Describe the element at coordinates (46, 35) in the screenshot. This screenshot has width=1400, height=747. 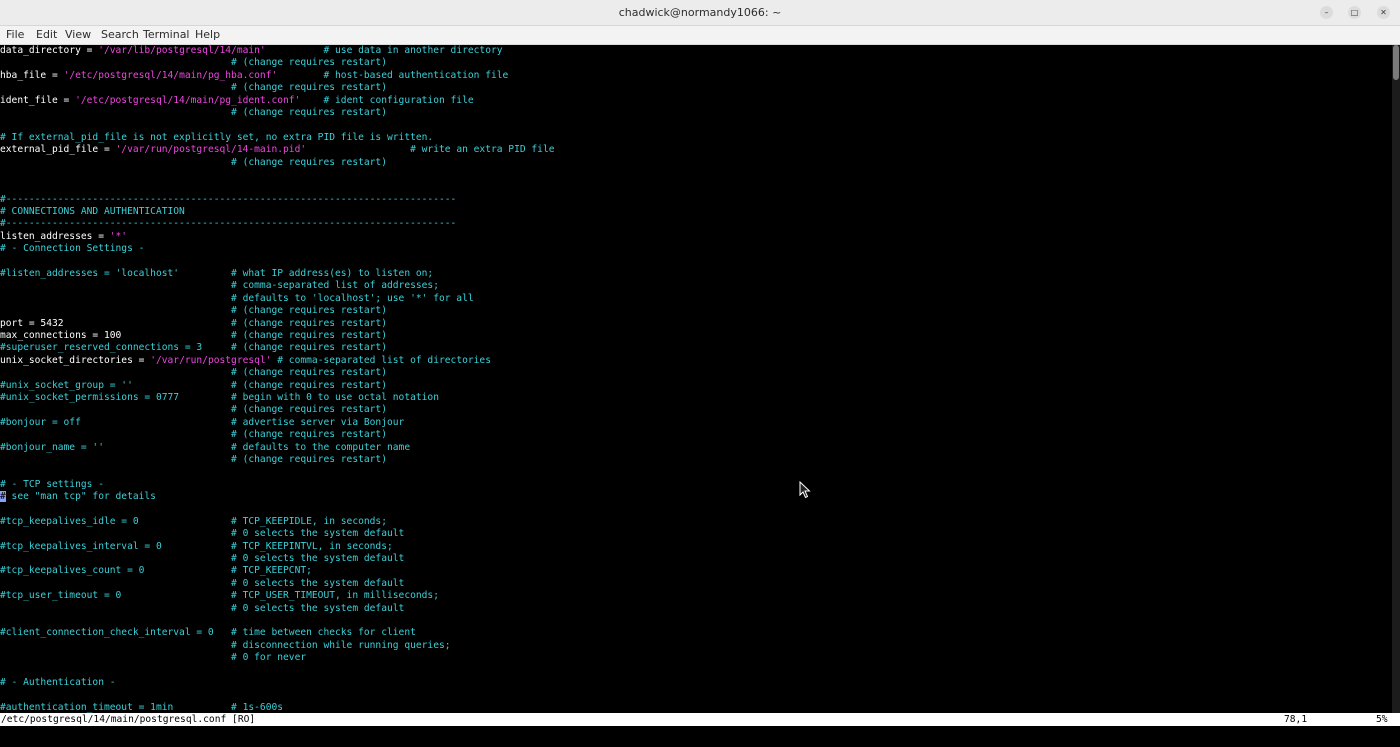
I see `menu-edit: Edit` at that location.